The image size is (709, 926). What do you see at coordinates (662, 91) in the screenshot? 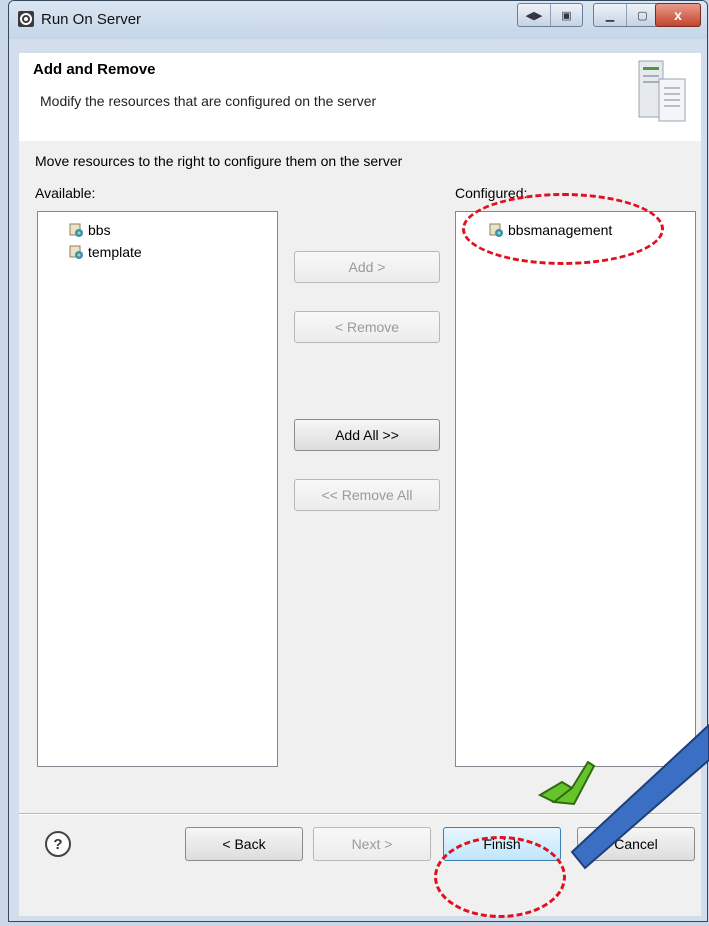
I see `server-icon` at bounding box center [662, 91].